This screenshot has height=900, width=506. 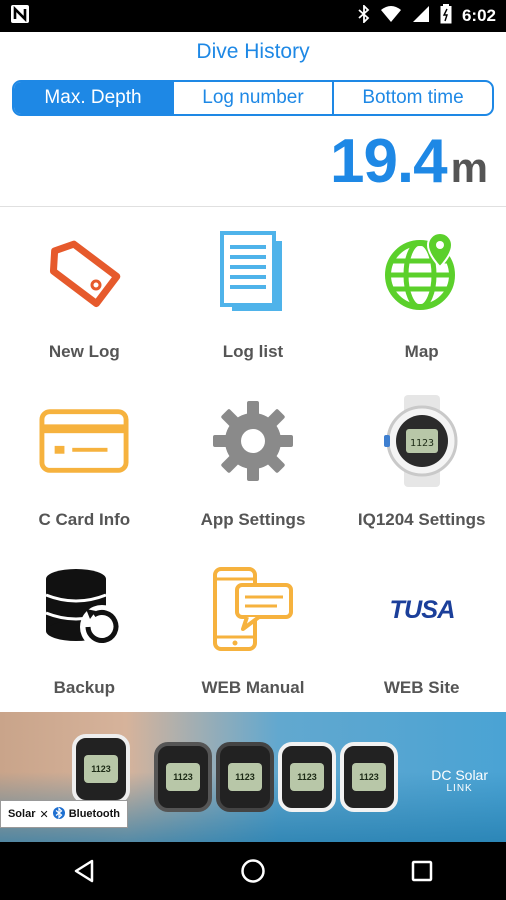 I want to click on menu-app-settings: App Settings, so click(x=253, y=460).